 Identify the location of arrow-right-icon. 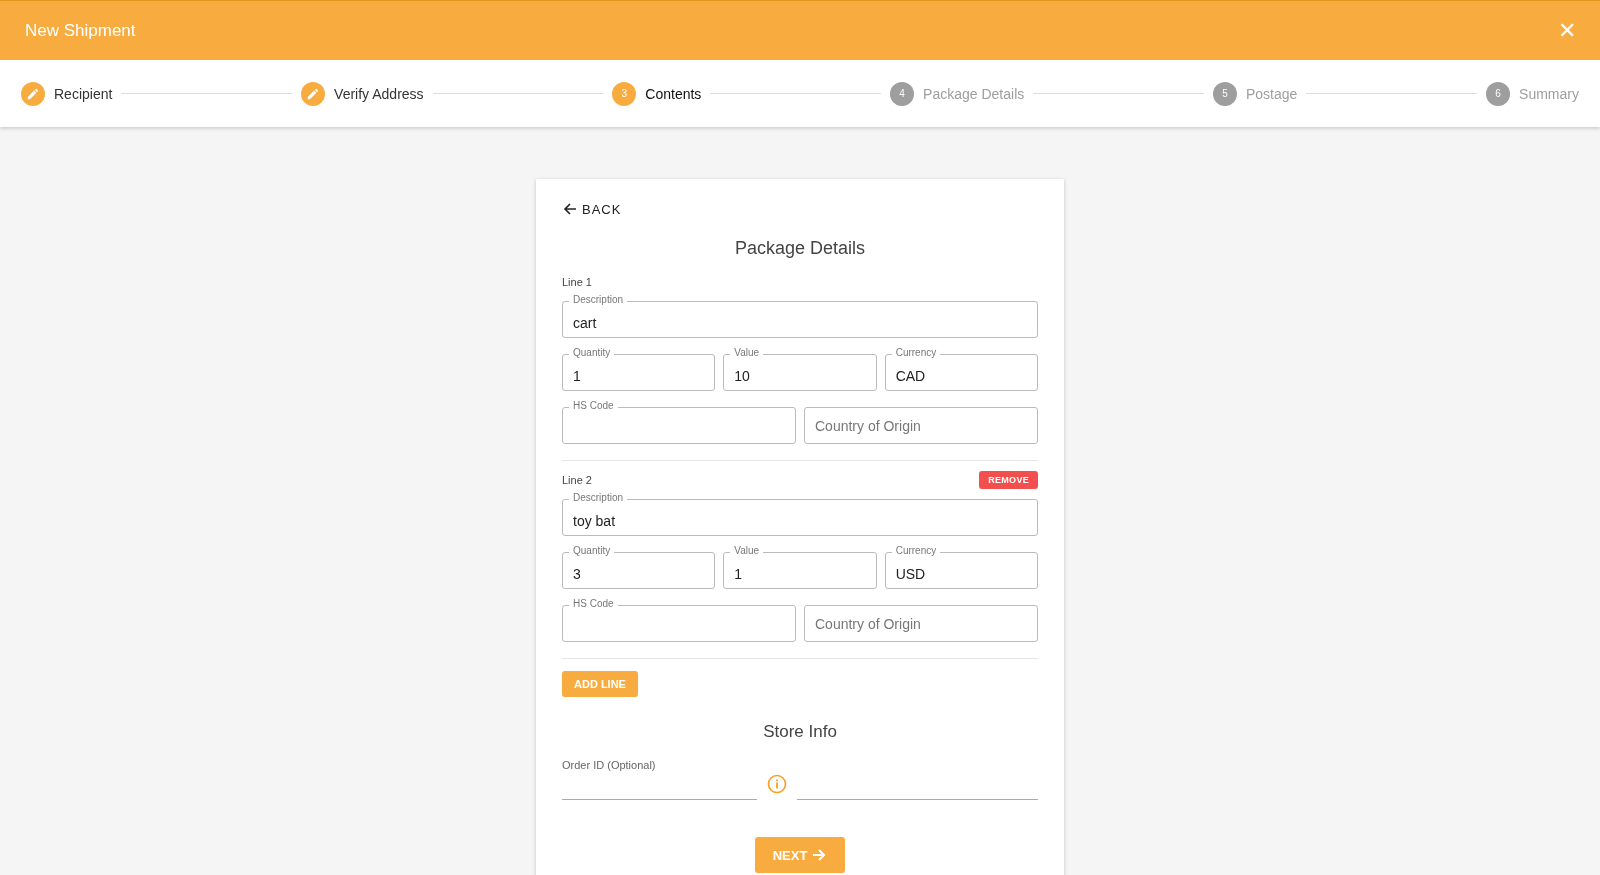
(819, 855).